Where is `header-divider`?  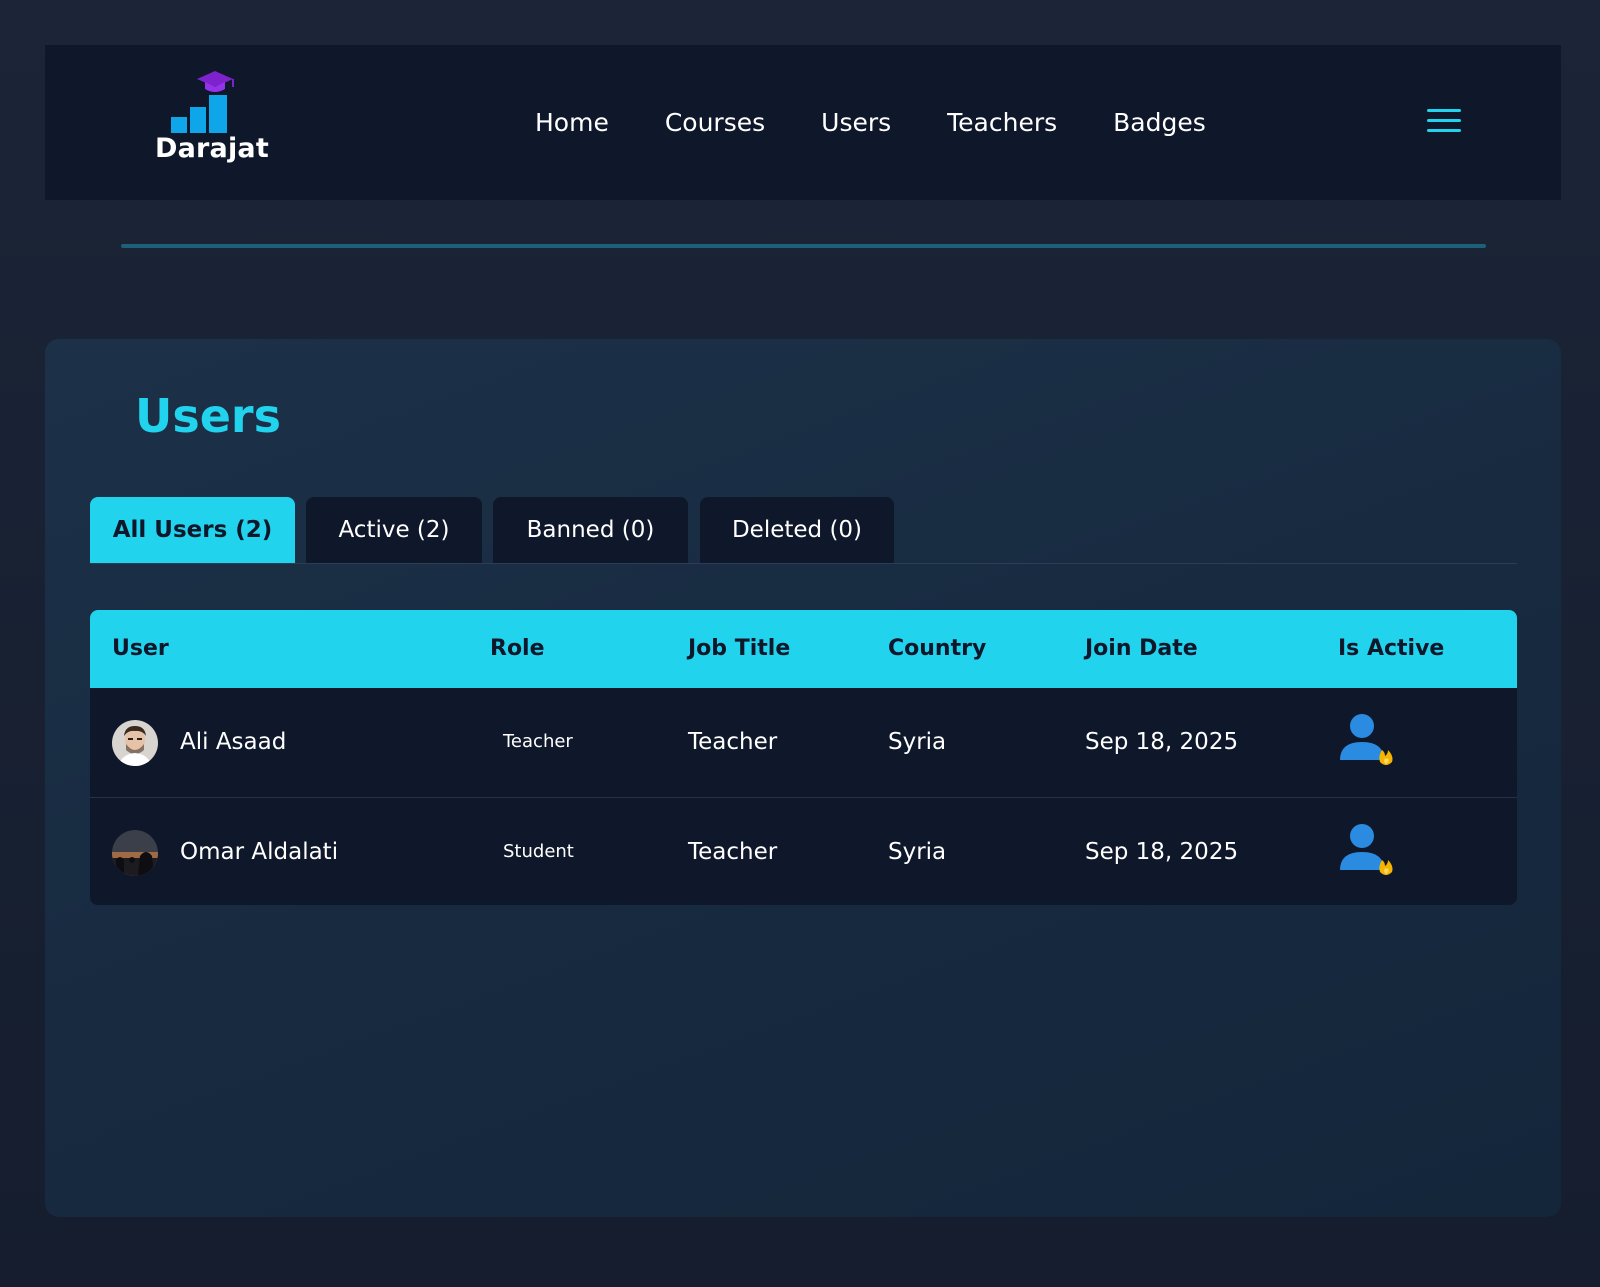
header-divider is located at coordinates (803, 246).